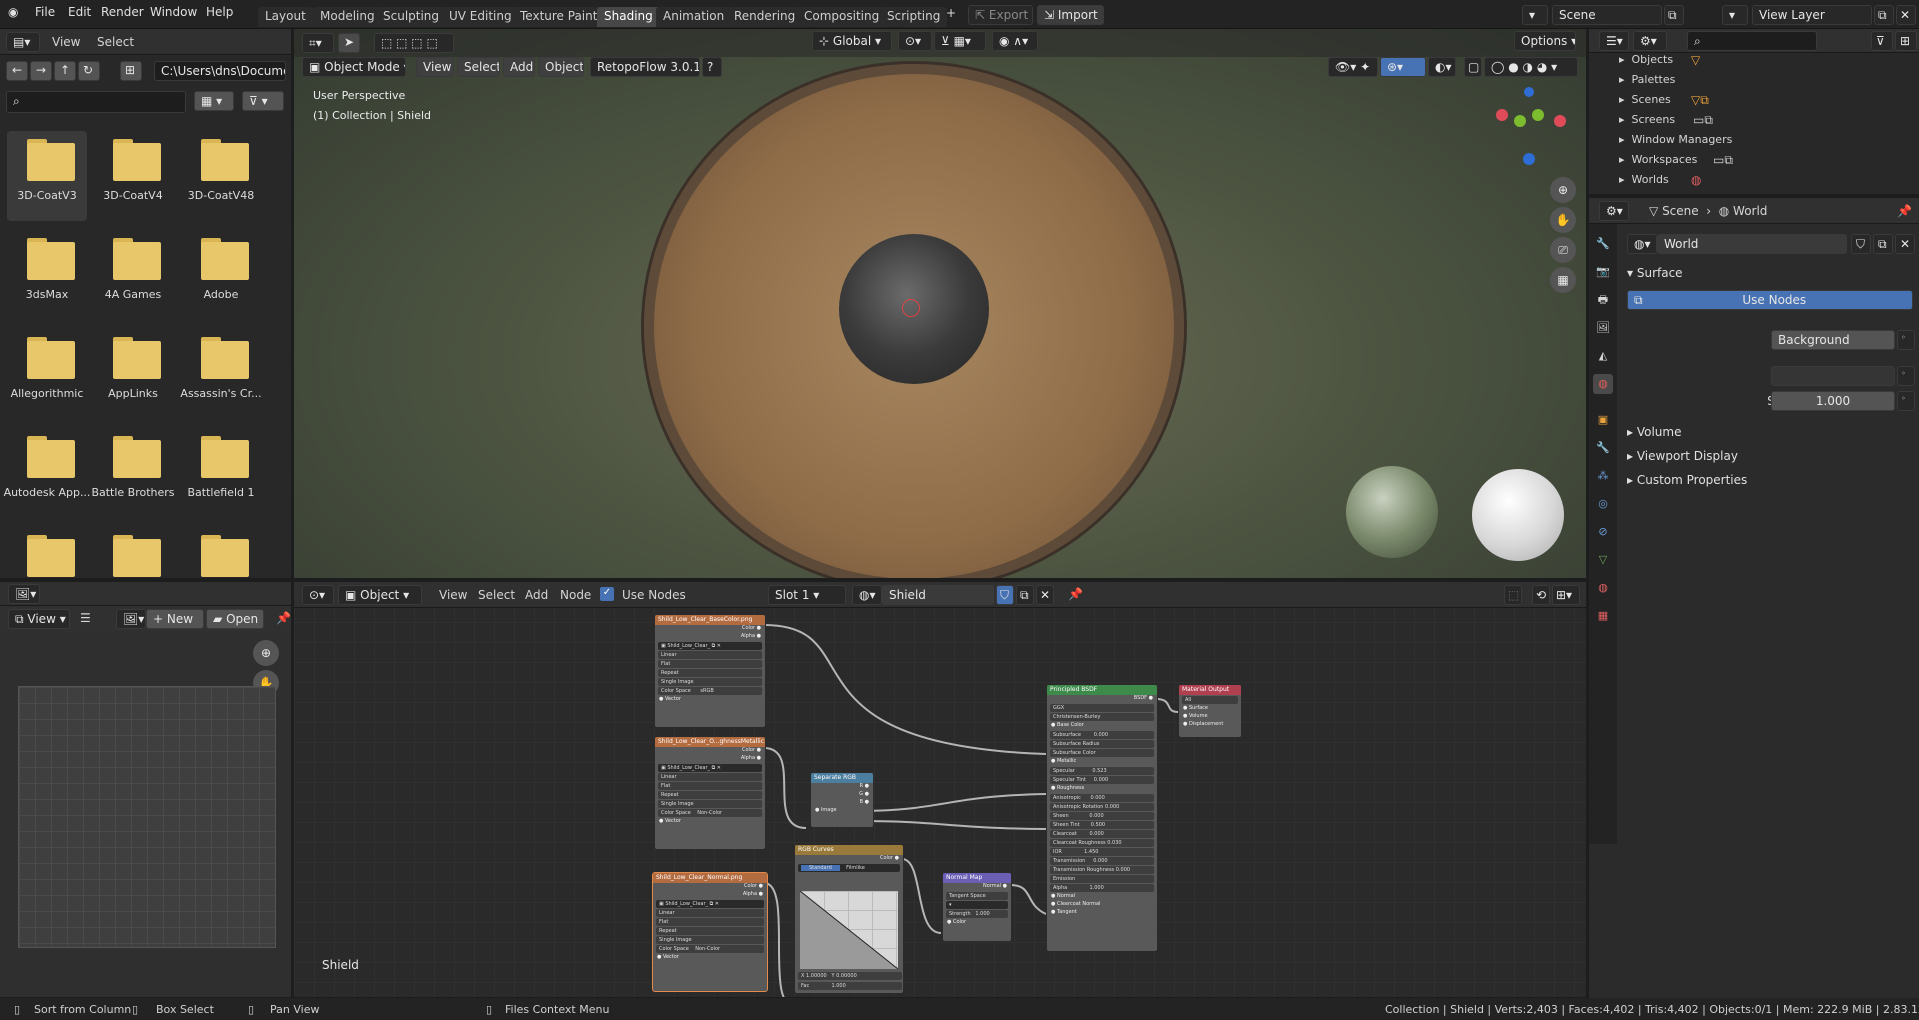 The width and height of the screenshot is (1919, 1020). What do you see at coordinates (1603, 448) in the screenshot?
I see `modifier-tab-icon: 🔧` at bounding box center [1603, 448].